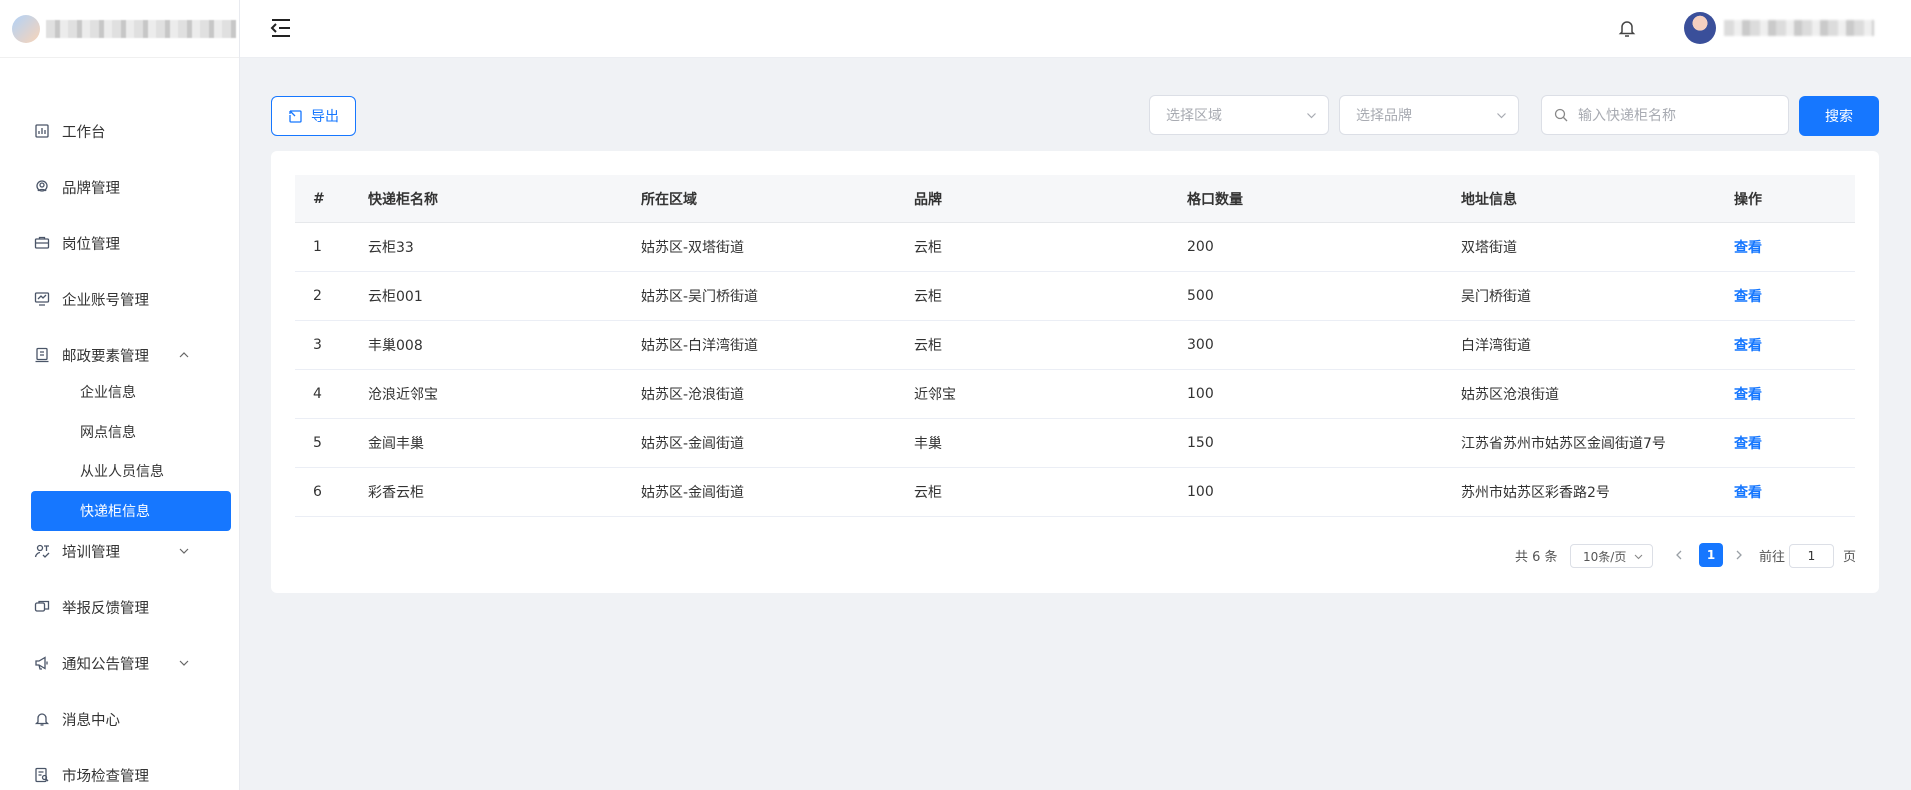  I want to click on sidebar-item-label: 消息中心, so click(91, 720).